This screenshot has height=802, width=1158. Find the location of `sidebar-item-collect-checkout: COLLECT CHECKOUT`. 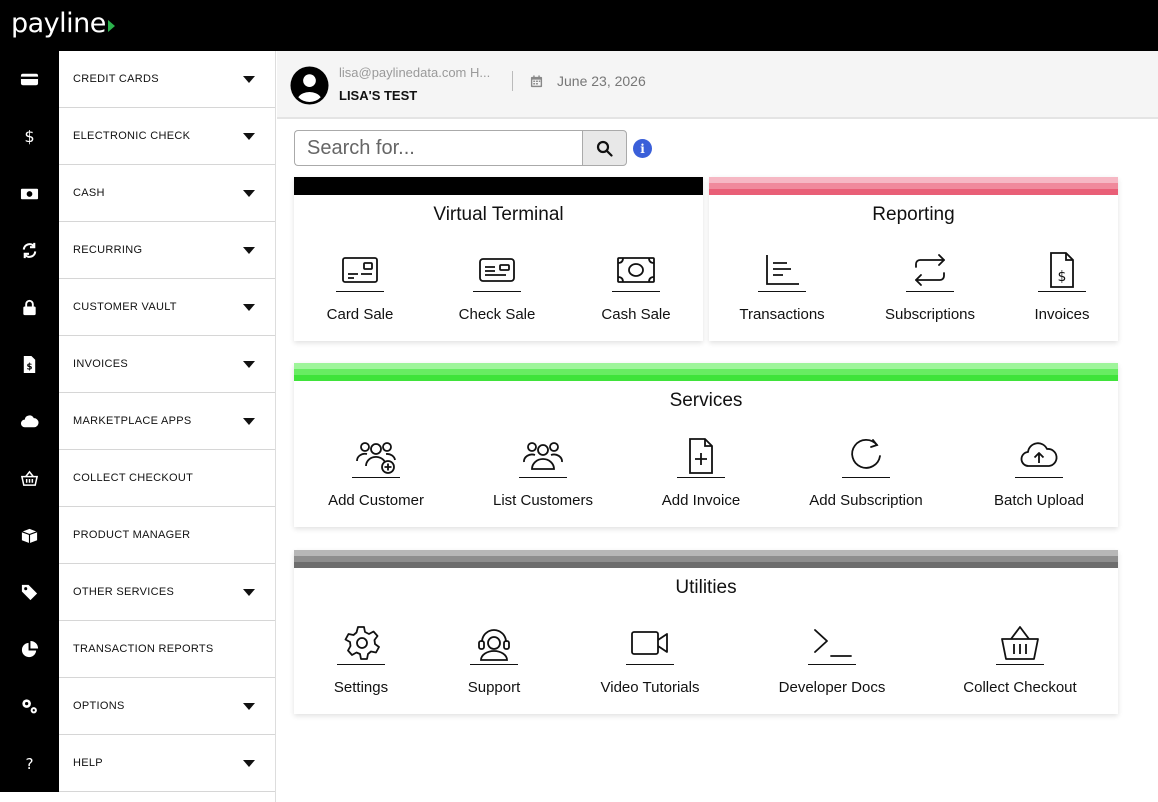

sidebar-item-collect-checkout: COLLECT CHECKOUT is located at coordinates (137, 478).